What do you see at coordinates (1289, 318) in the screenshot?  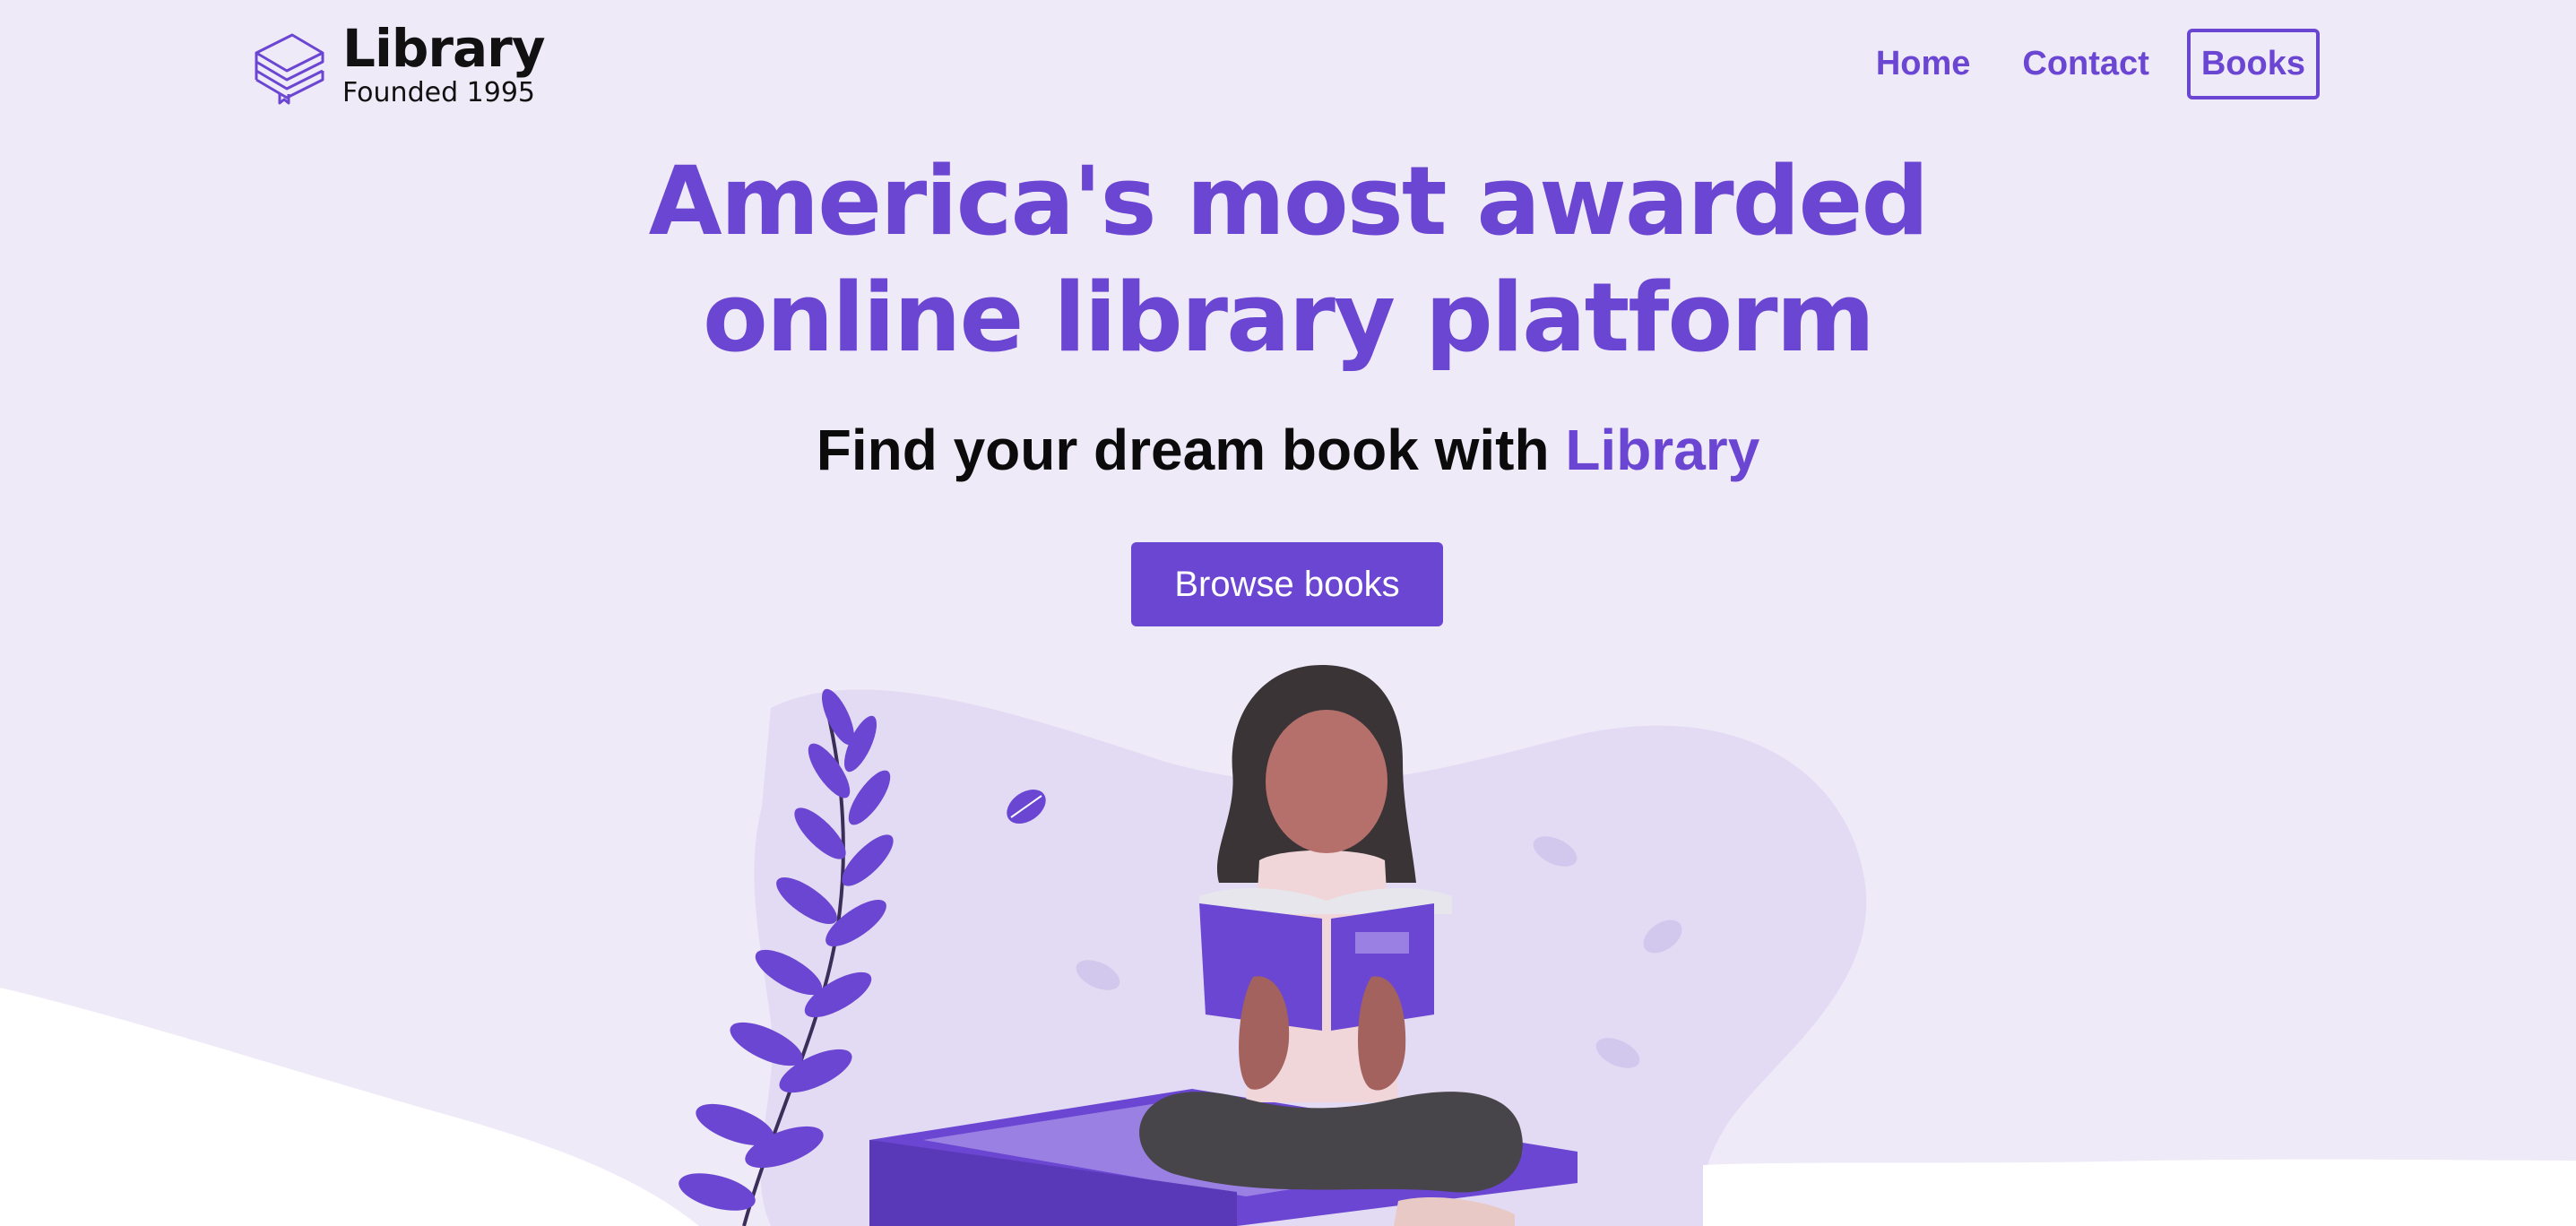 I see `hero-headline-line2: online library platform` at bounding box center [1289, 318].